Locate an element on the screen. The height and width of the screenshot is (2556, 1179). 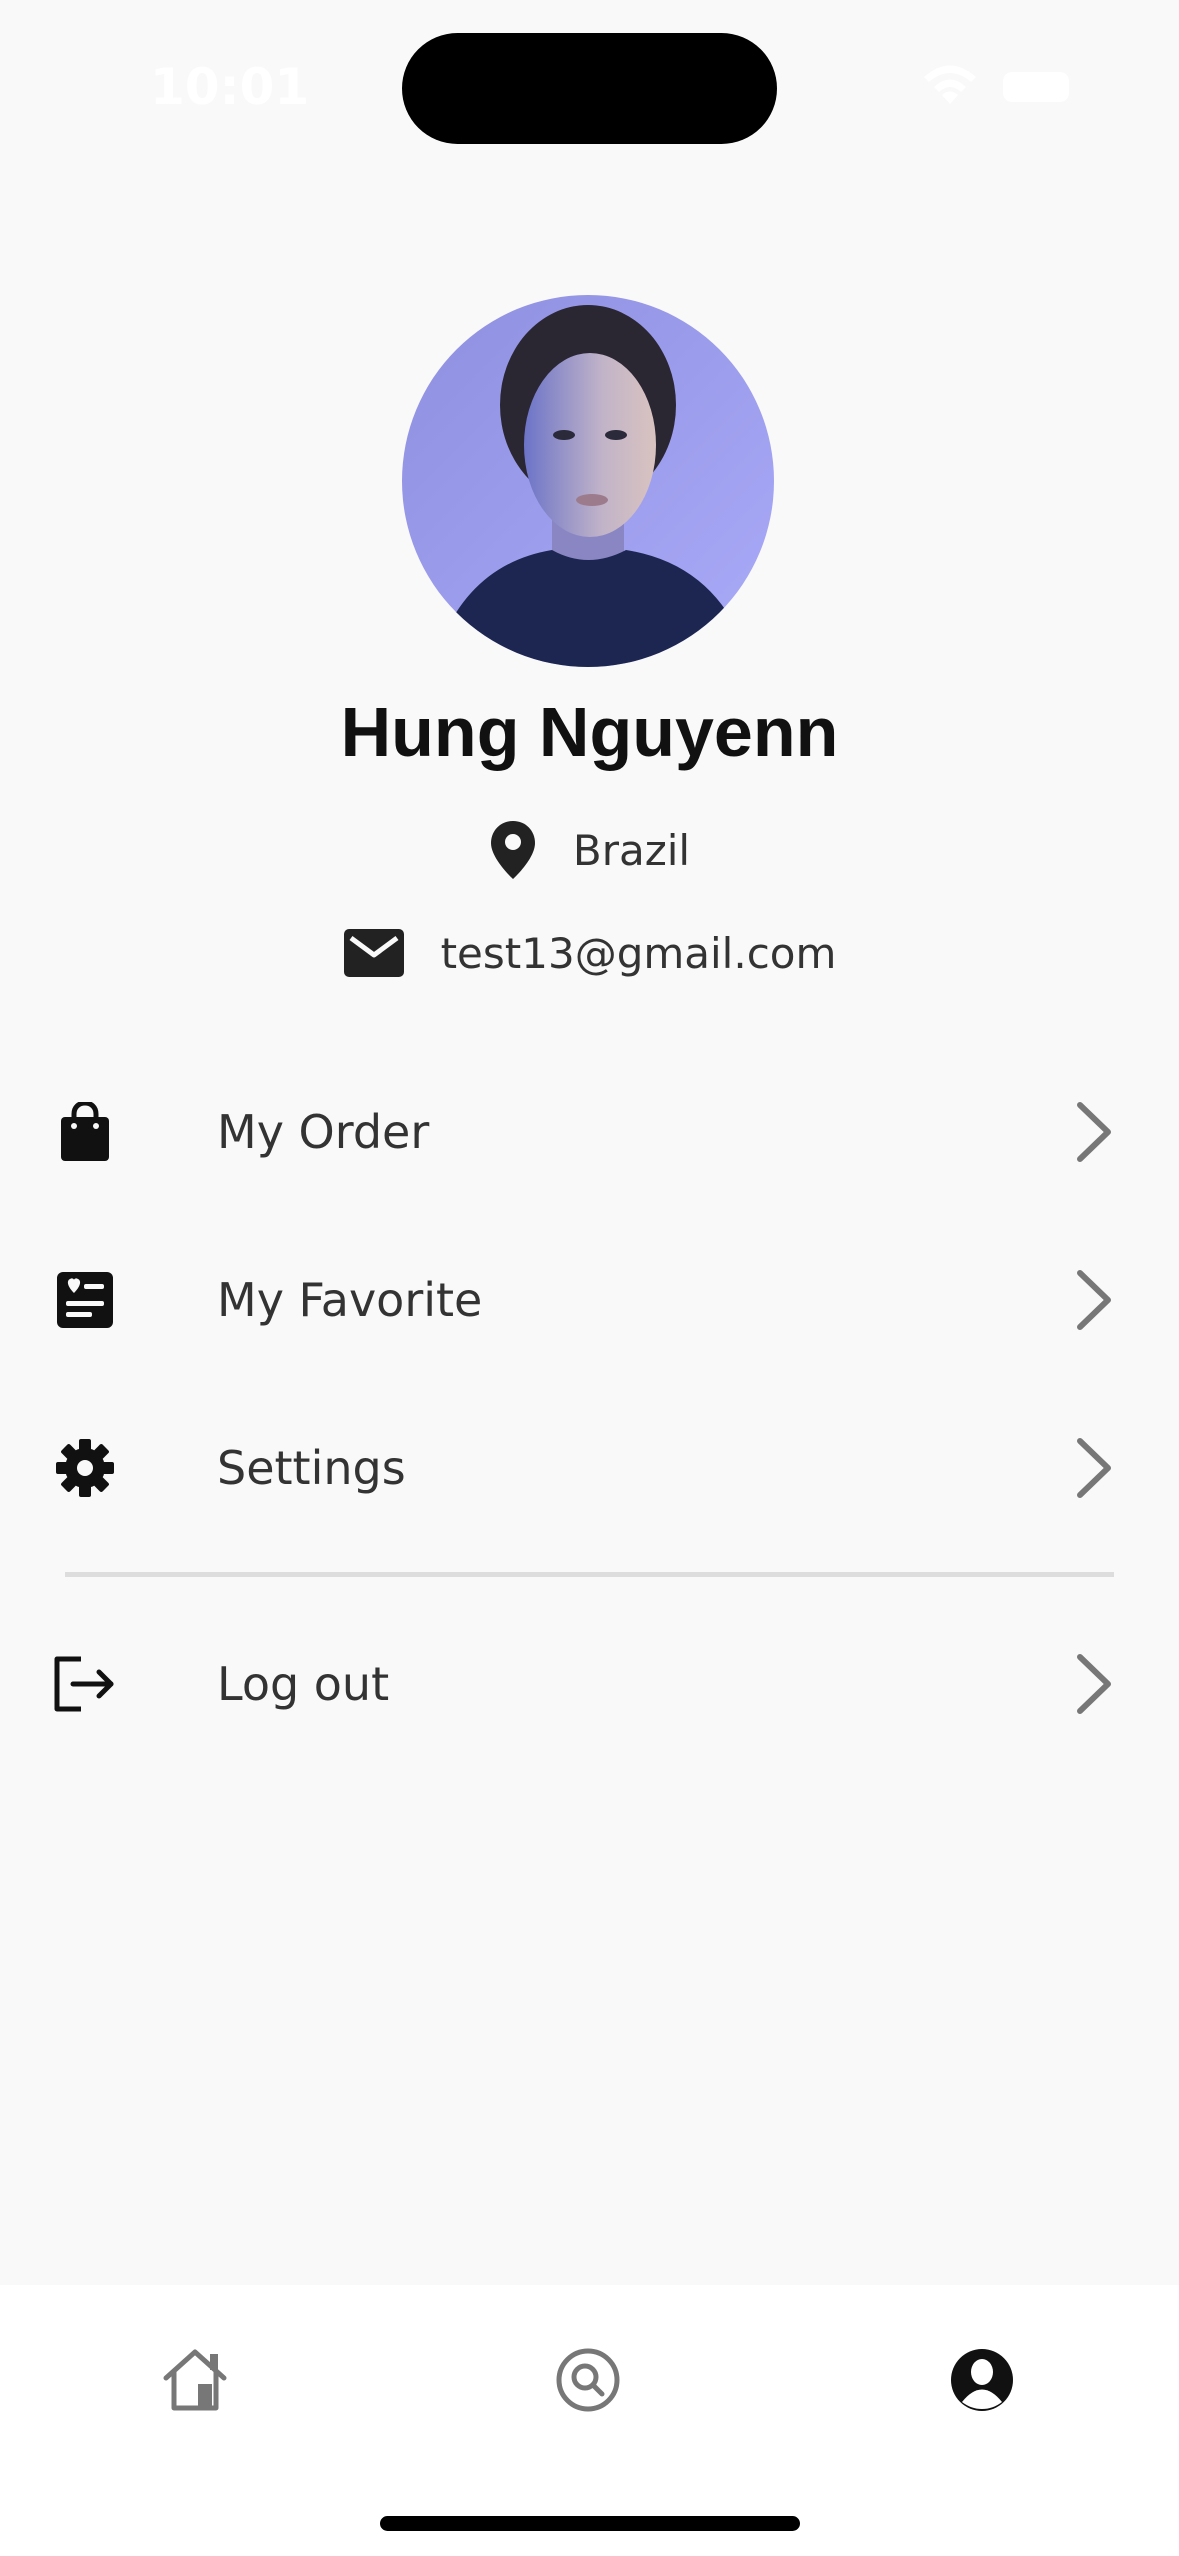
user-name: Hung Nguyenn is located at coordinates (589, 732).